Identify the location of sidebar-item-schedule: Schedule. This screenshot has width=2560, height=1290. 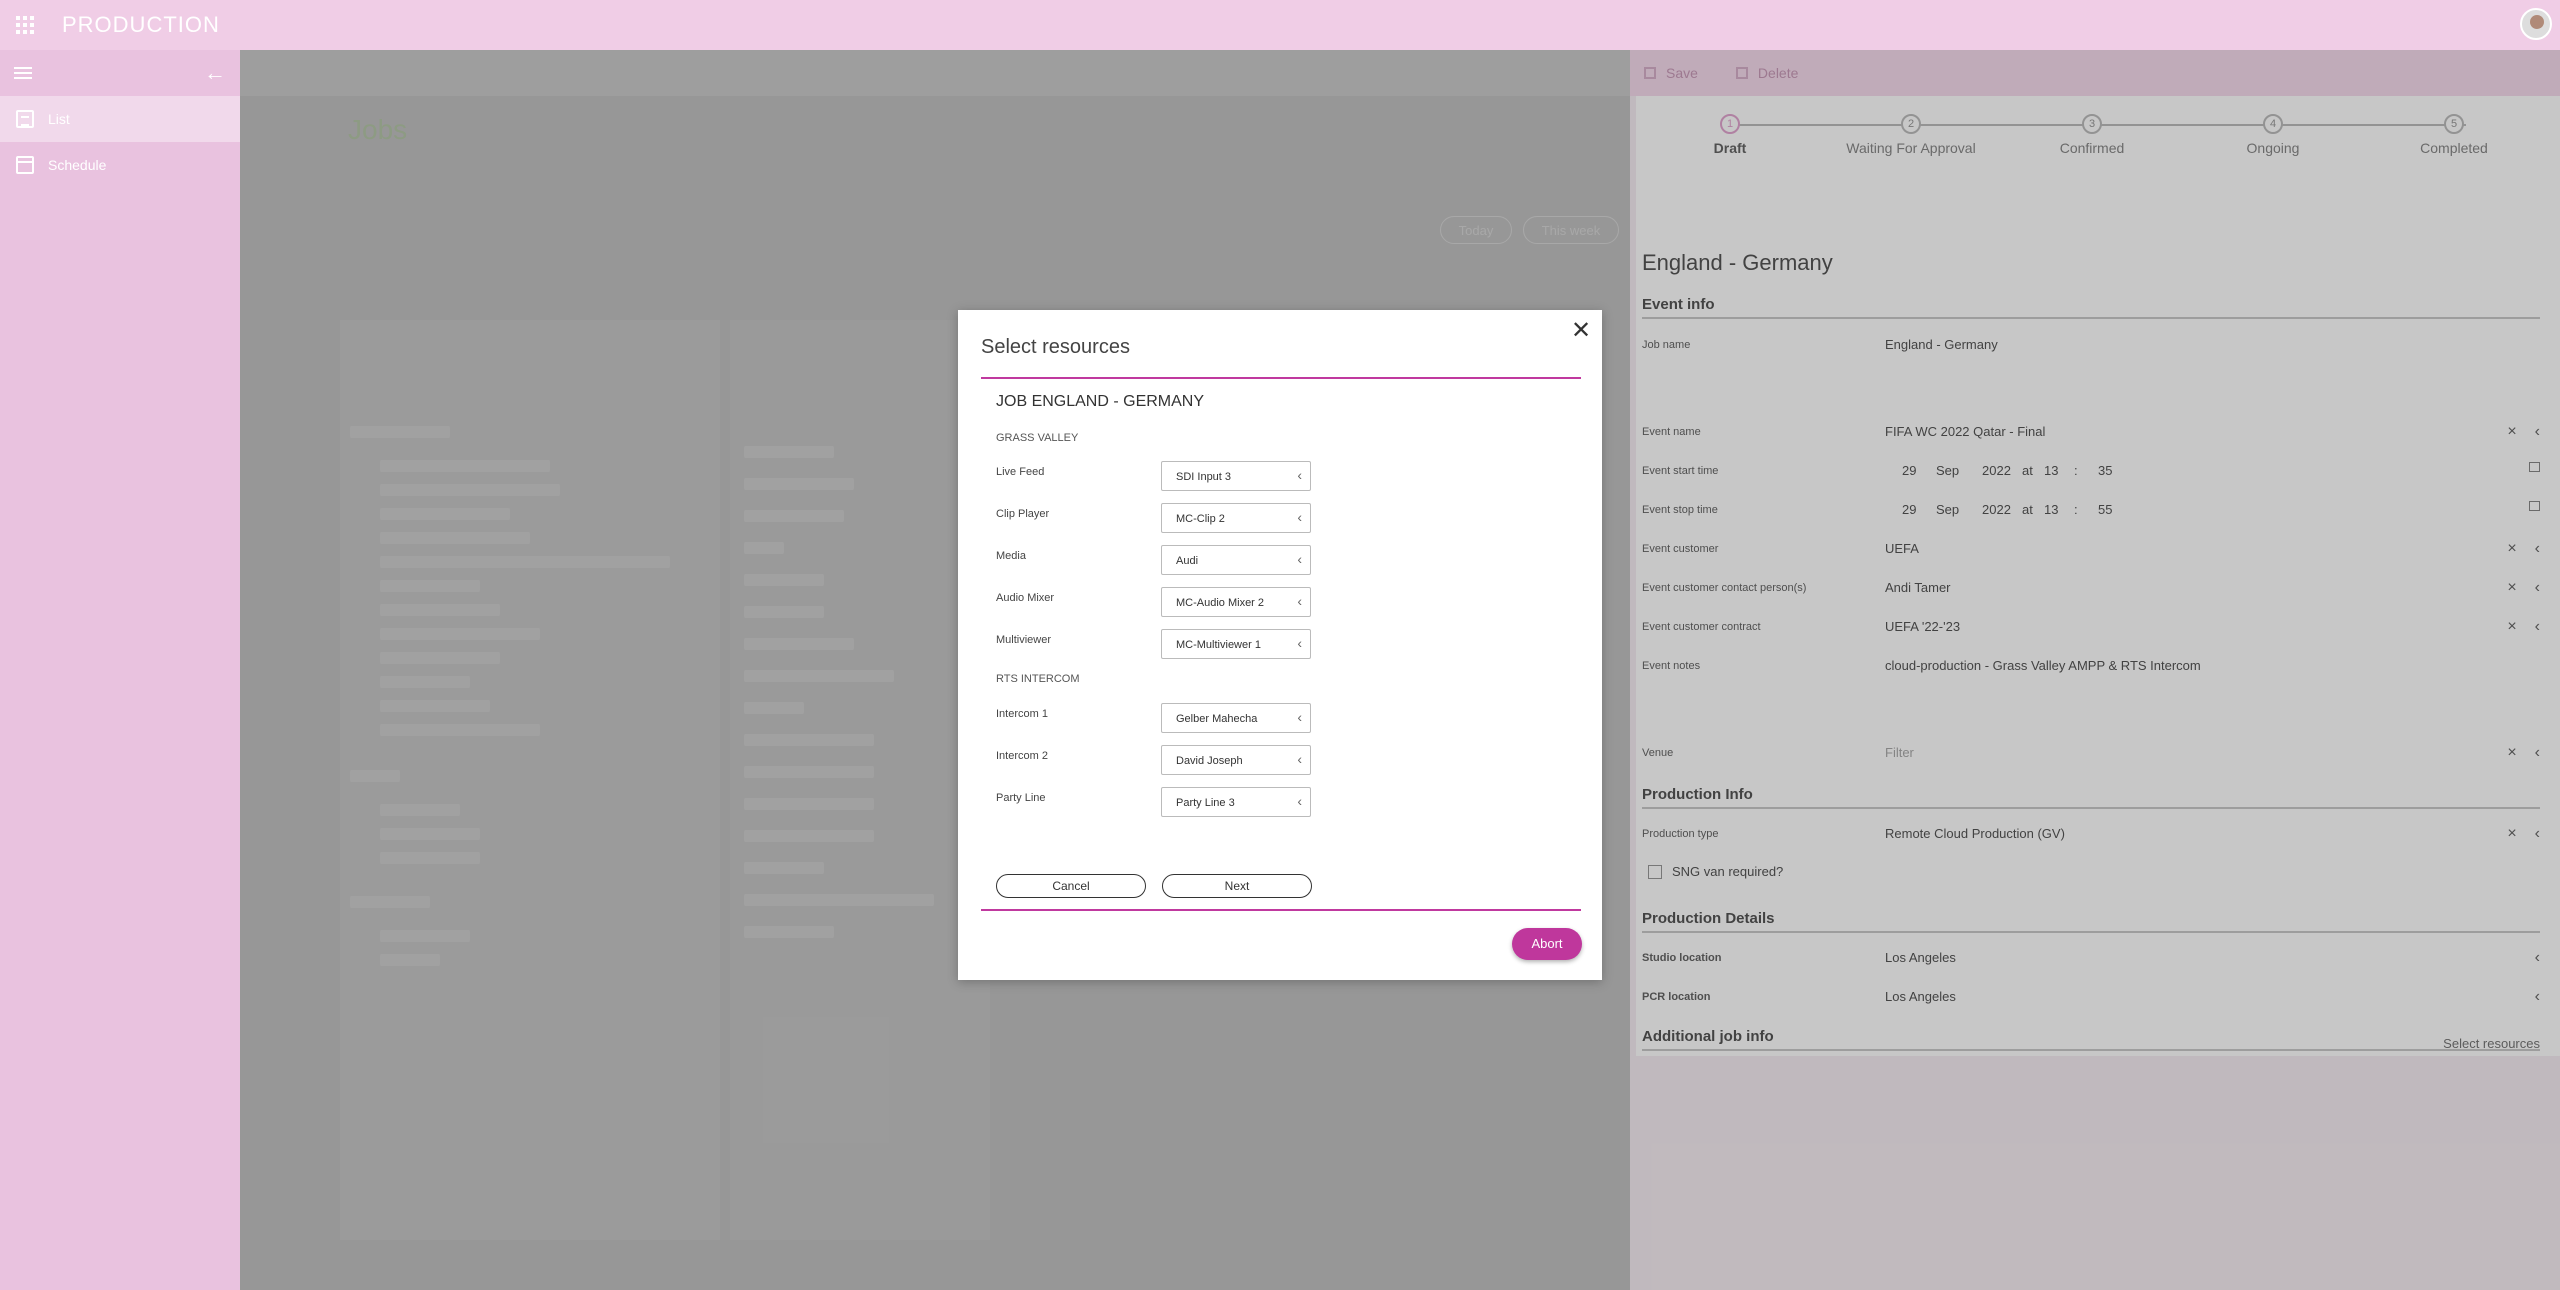
(120, 165).